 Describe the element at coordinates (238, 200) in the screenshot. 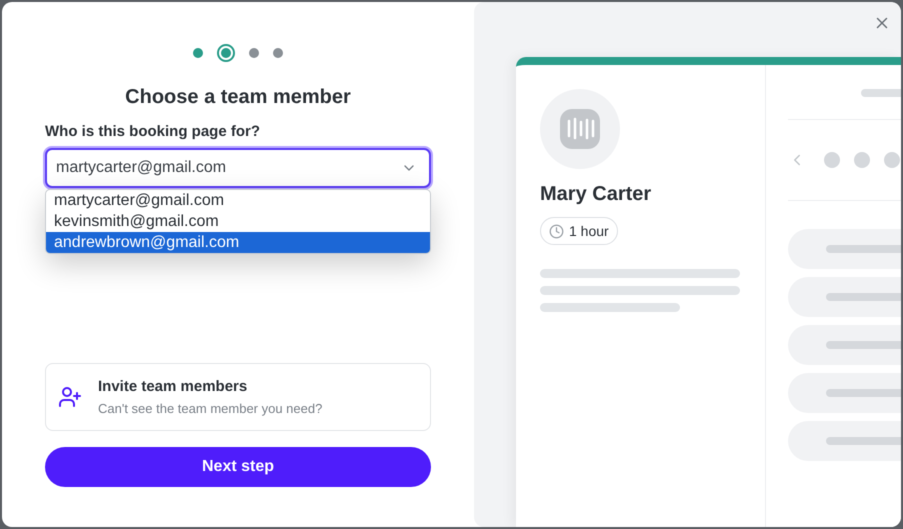

I see `dropdown-option: martycarter@gmail.com` at that location.